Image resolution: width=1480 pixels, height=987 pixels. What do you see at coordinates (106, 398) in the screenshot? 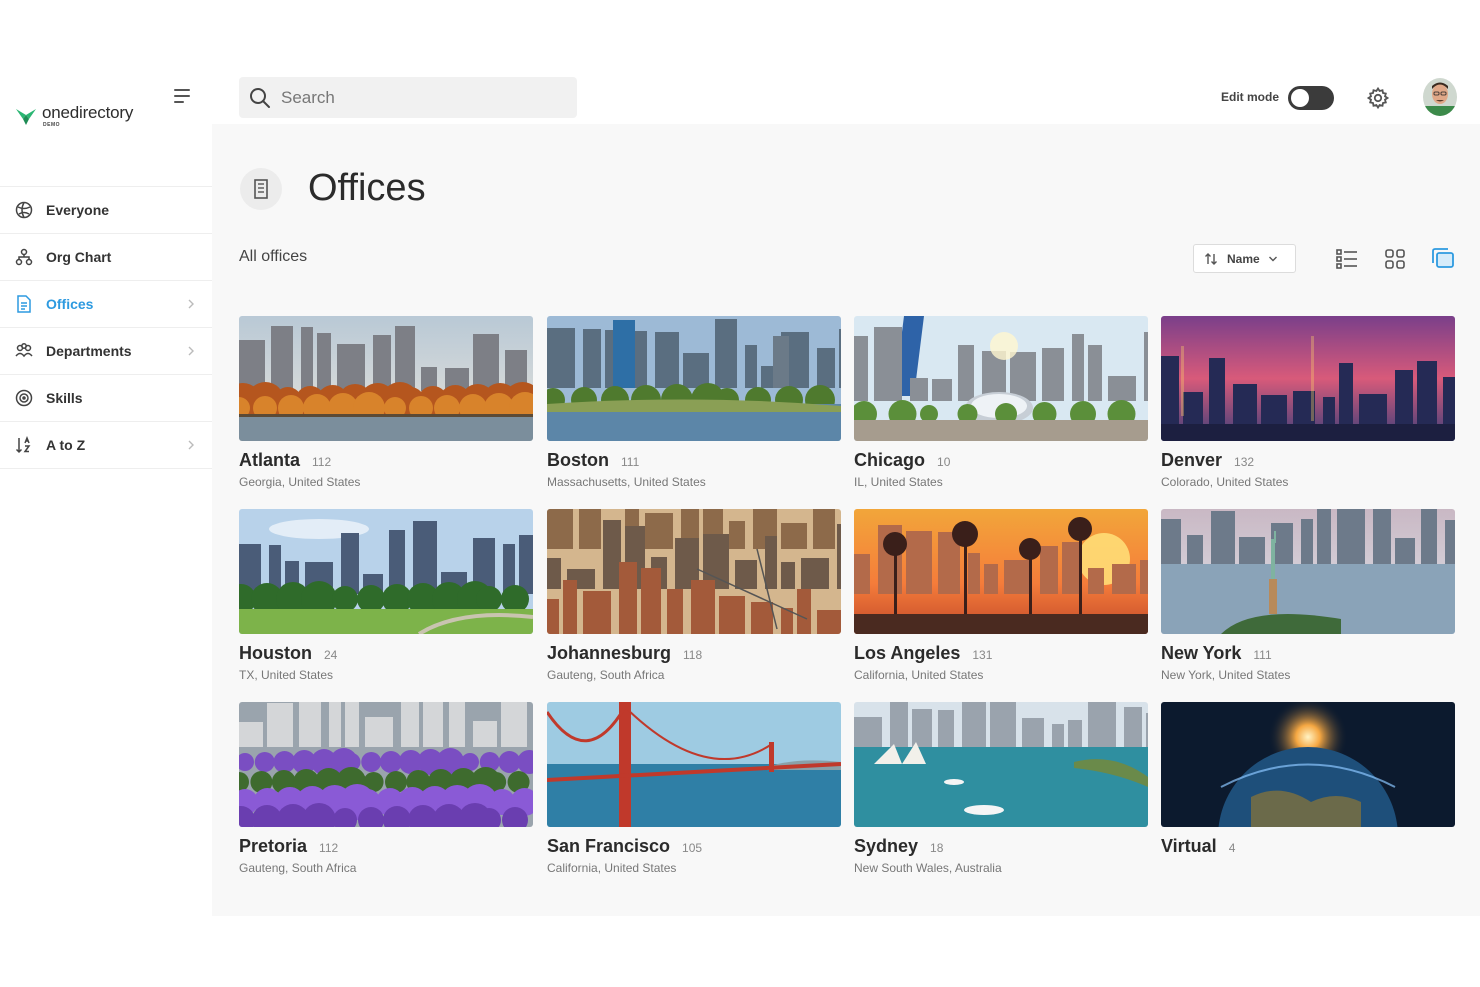
I see `sidebar-item-skills: Skills` at bounding box center [106, 398].